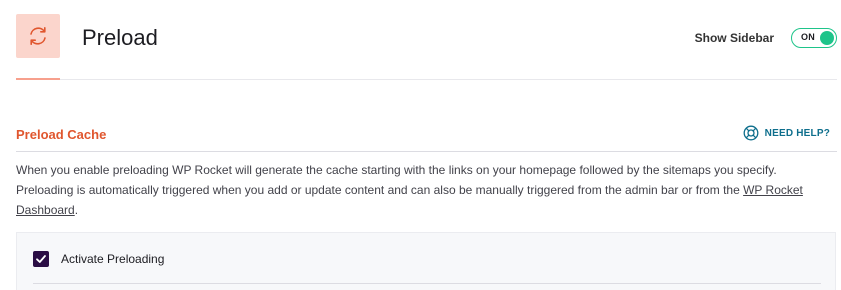 The width and height of the screenshot is (841, 290). What do you see at coordinates (76, 210) in the screenshot?
I see `description-end: .` at bounding box center [76, 210].